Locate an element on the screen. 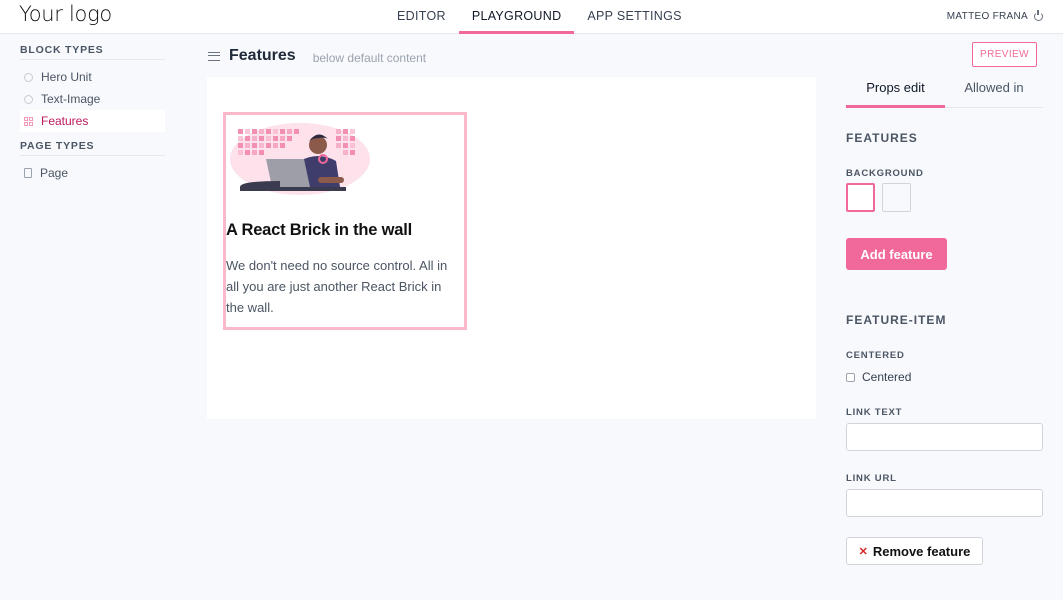 The height and width of the screenshot is (600, 1063). block-title: Features is located at coordinates (262, 55).